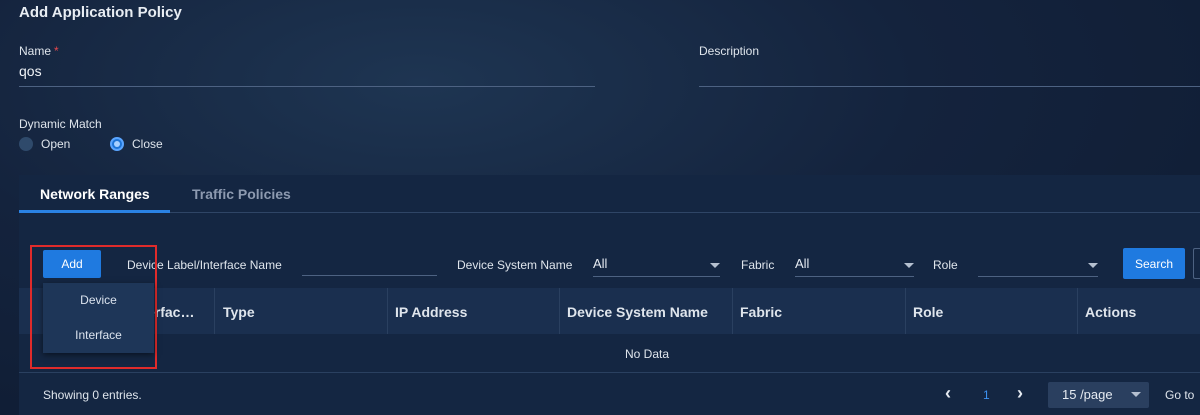 The height and width of the screenshot is (415, 1200). What do you see at coordinates (1196, 263) in the screenshot?
I see `reset-button` at bounding box center [1196, 263].